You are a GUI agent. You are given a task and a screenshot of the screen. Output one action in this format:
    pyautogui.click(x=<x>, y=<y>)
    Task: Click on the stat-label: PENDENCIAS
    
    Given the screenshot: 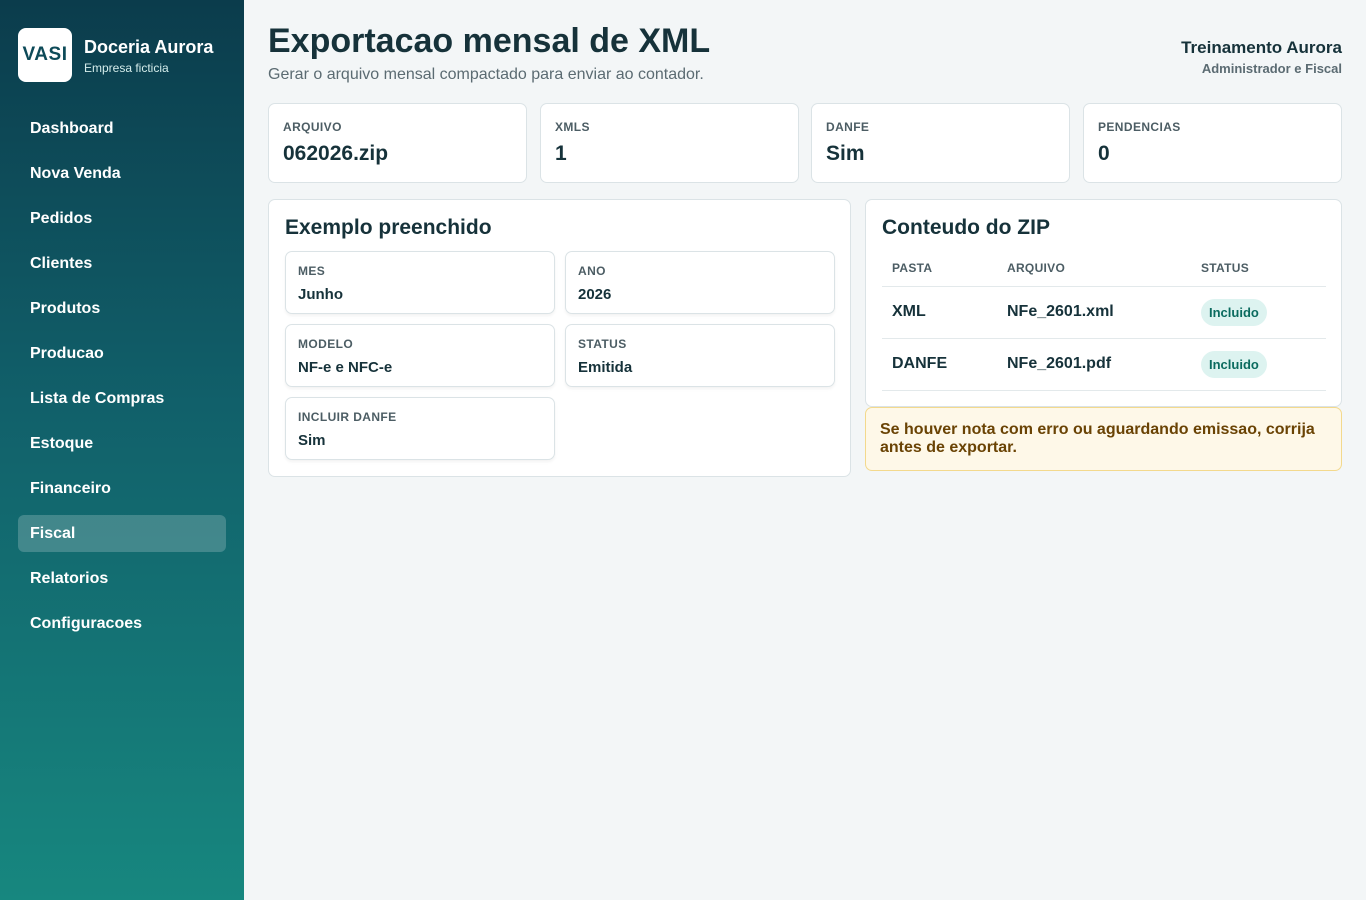 What is the action you would take?
    pyautogui.click(x=1139, y=127)
    